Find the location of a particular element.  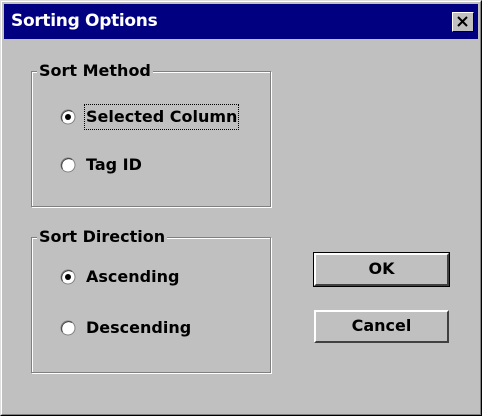

radio-ascending: Ascending is located at coordinates (160, 277).